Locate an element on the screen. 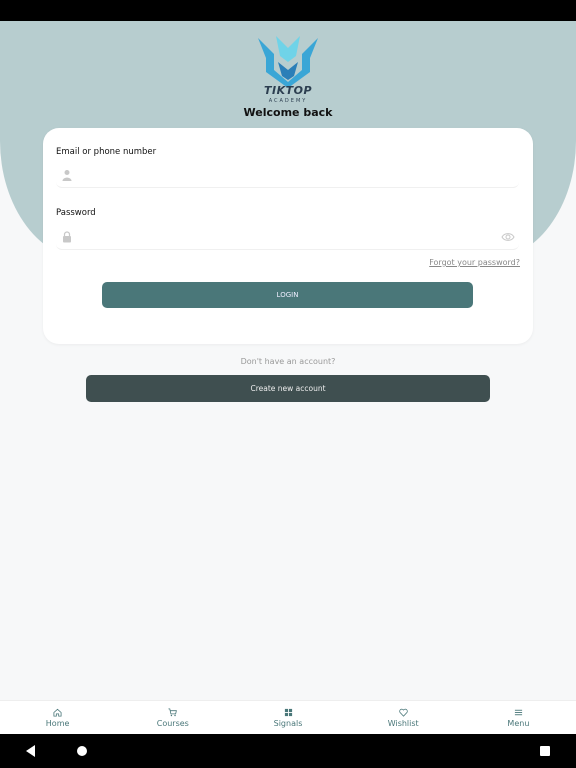  menu-icon is located at coordinates (518, 712).